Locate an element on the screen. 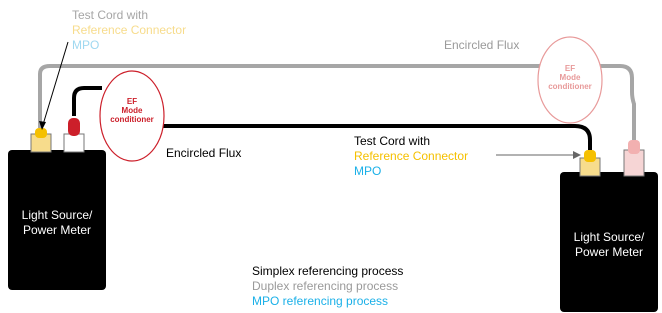 The width and height of the screenshot is (662, 313). mid-test-cord-line1: Test Cord with is located at coordinates (392, 141).